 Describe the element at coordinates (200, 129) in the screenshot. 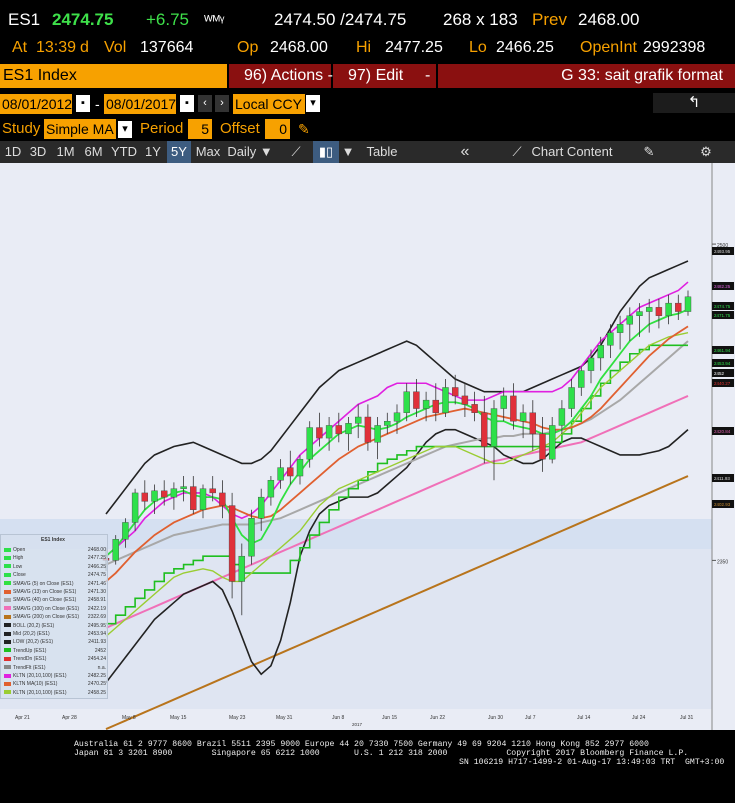

I see `period-input: 5` at that location.